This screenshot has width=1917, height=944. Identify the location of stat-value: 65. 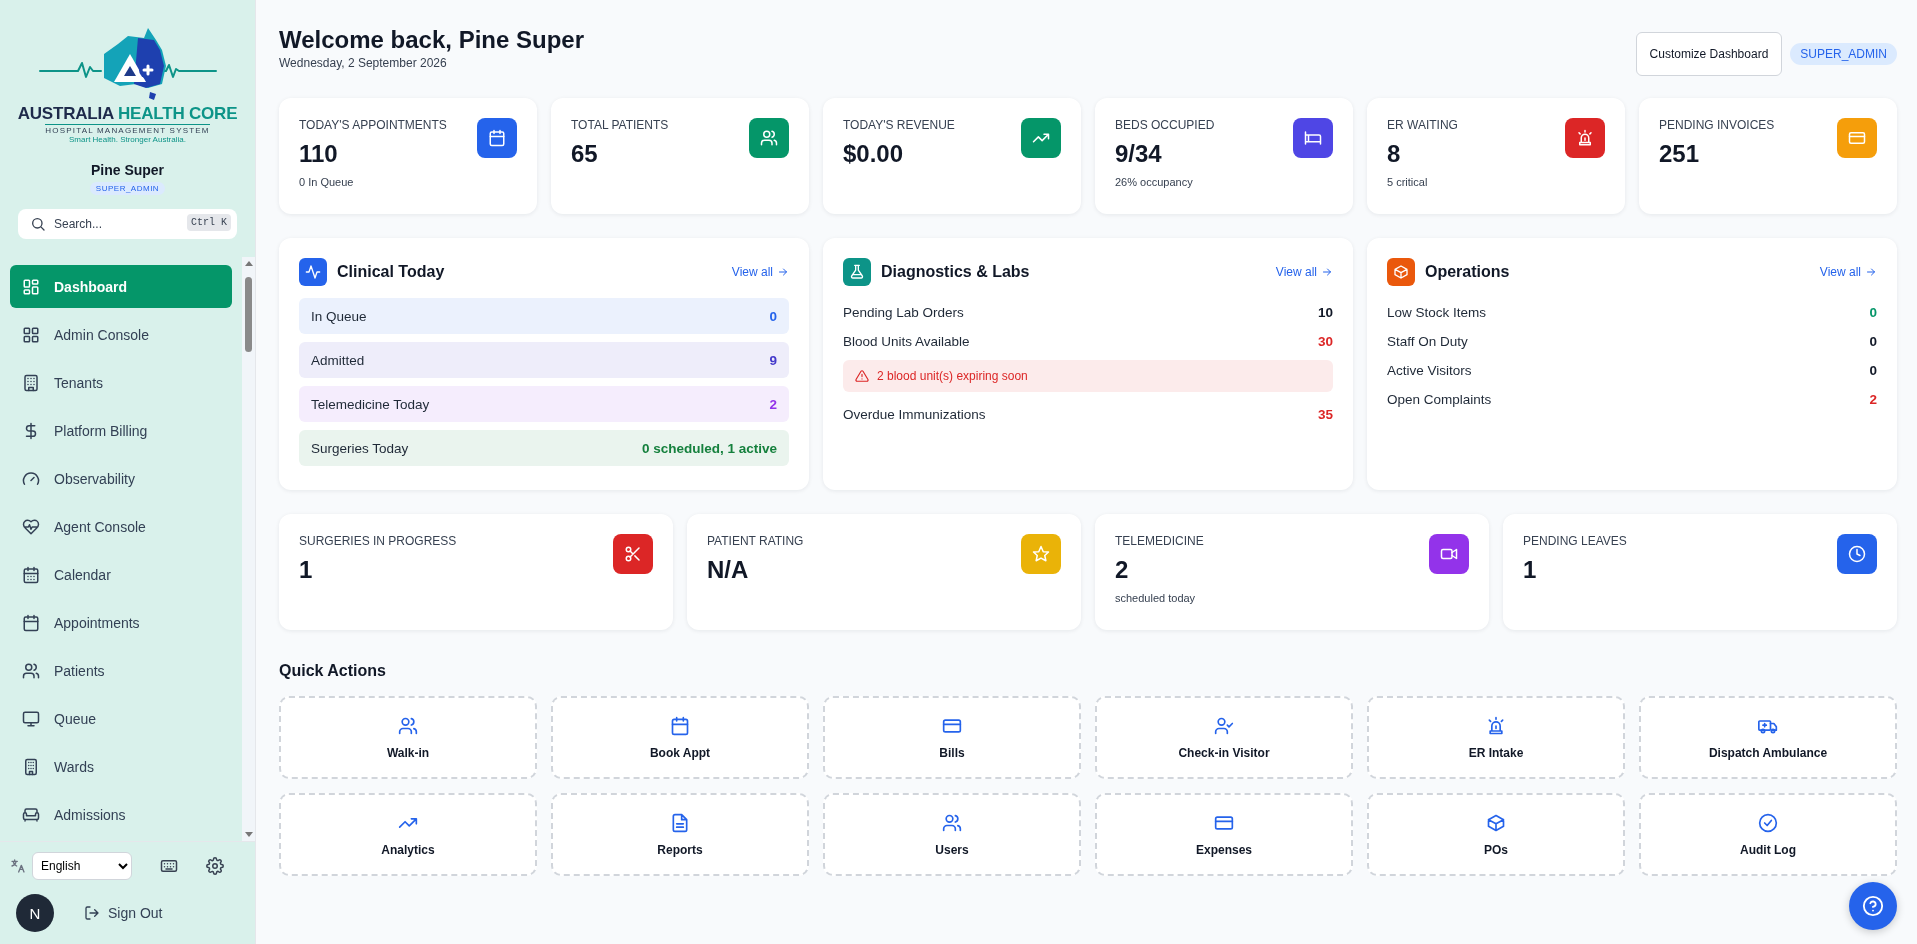
(585, 154).